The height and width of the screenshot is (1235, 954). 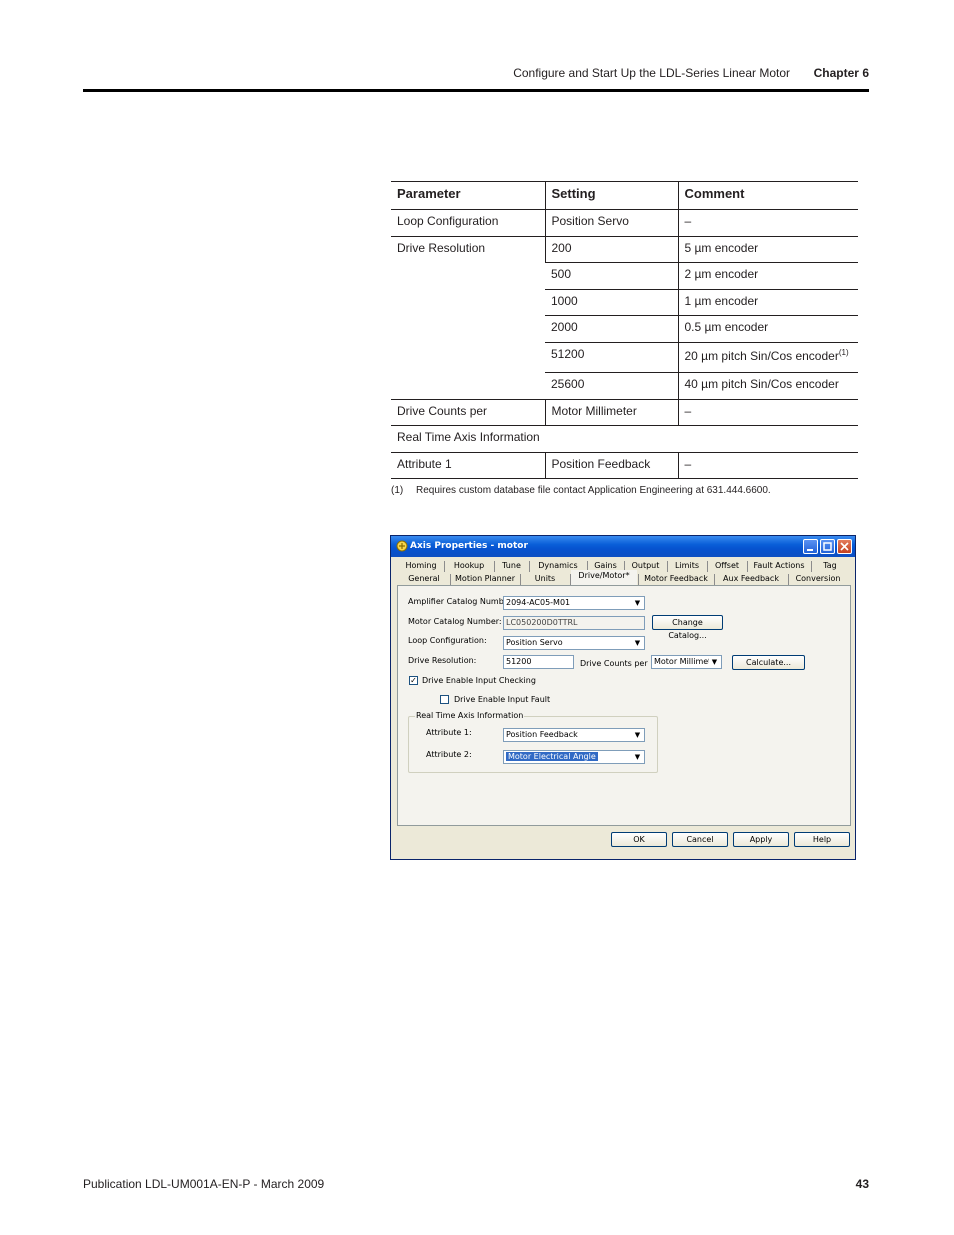 I want to click on header-rule, so click(x=476, y=90).